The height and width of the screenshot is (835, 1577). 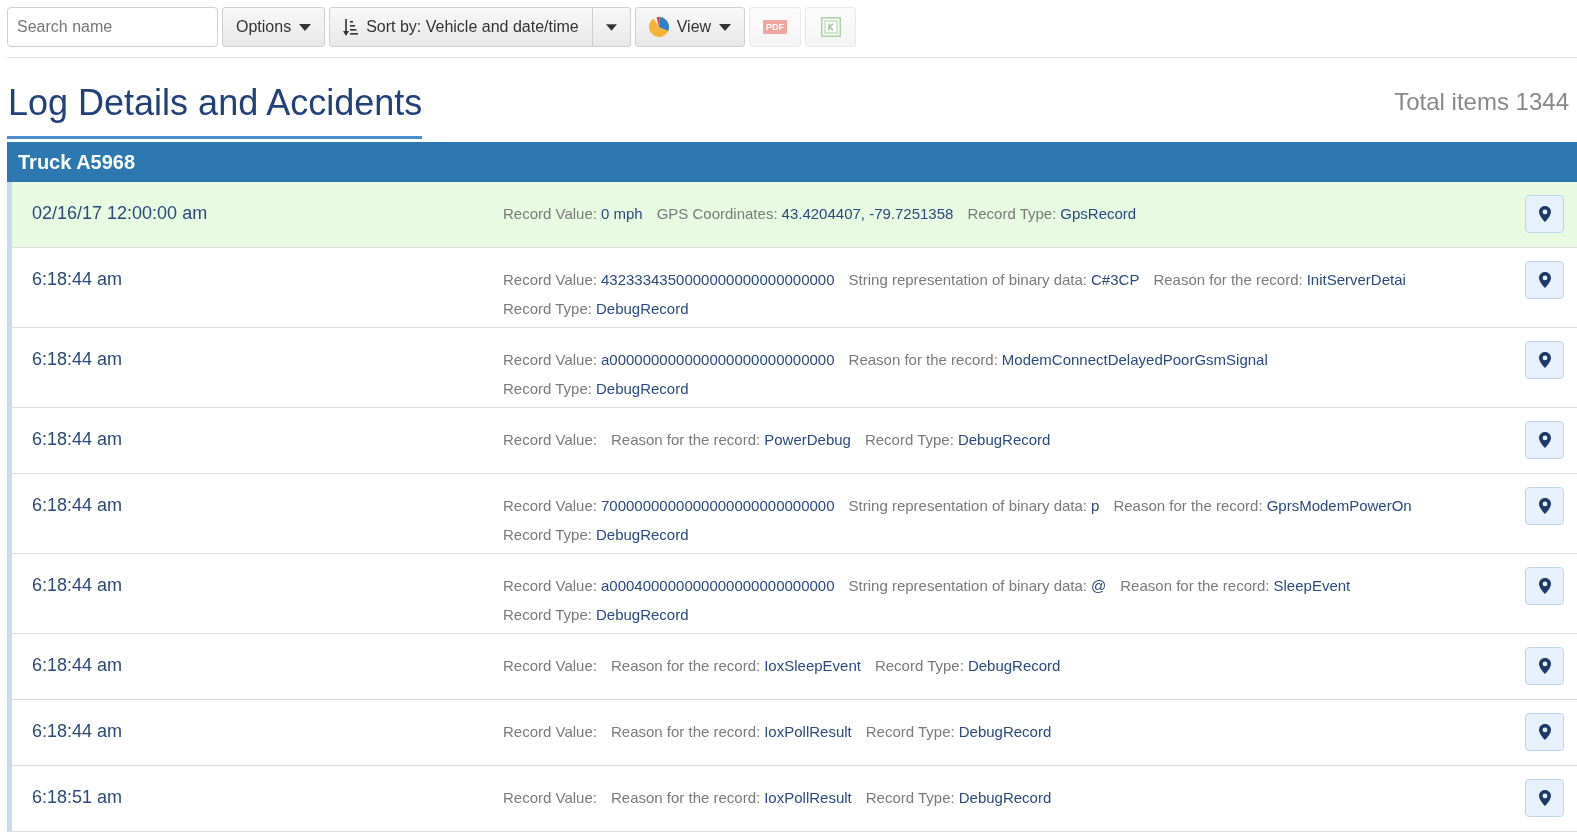 What do you see at coordinates (1312, 586) in the screenshot?
I see `field-value: SleepEvent` at bounding box center [1312, 586].